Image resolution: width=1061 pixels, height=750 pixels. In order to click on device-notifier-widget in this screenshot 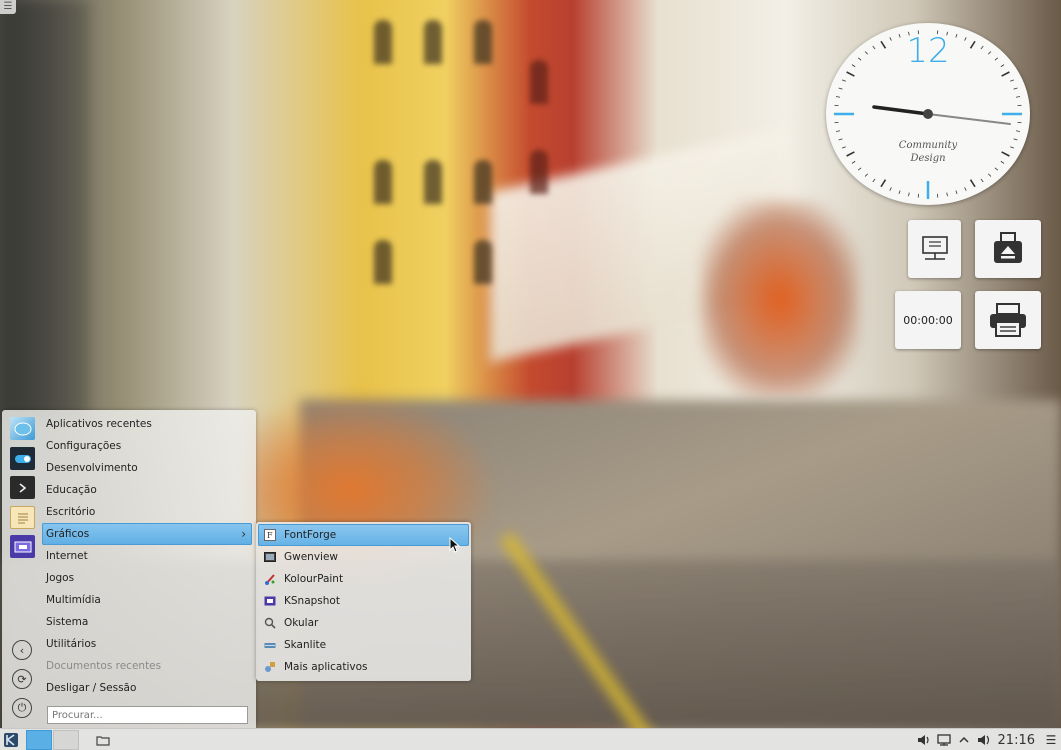, I will do `click(1008, 249)`.